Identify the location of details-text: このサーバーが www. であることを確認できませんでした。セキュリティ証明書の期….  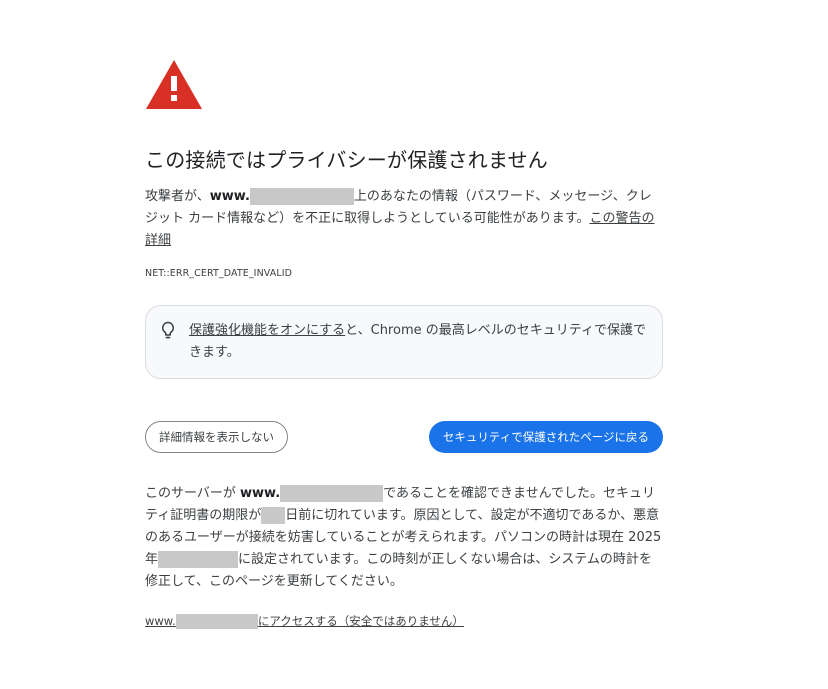
(404, 538).